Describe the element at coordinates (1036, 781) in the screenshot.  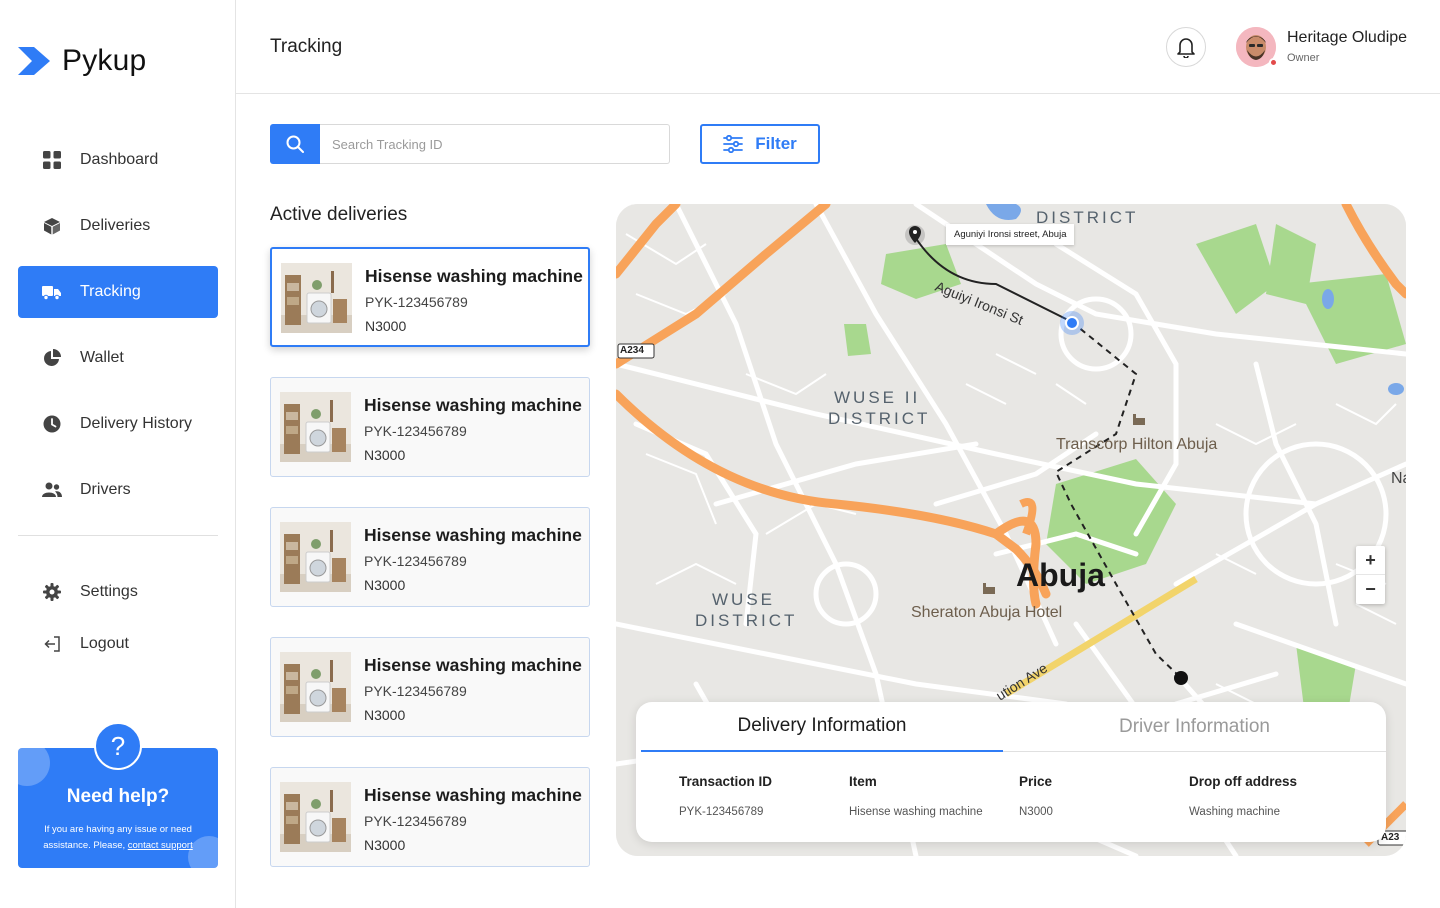
I see `info-header: Price` at that location.